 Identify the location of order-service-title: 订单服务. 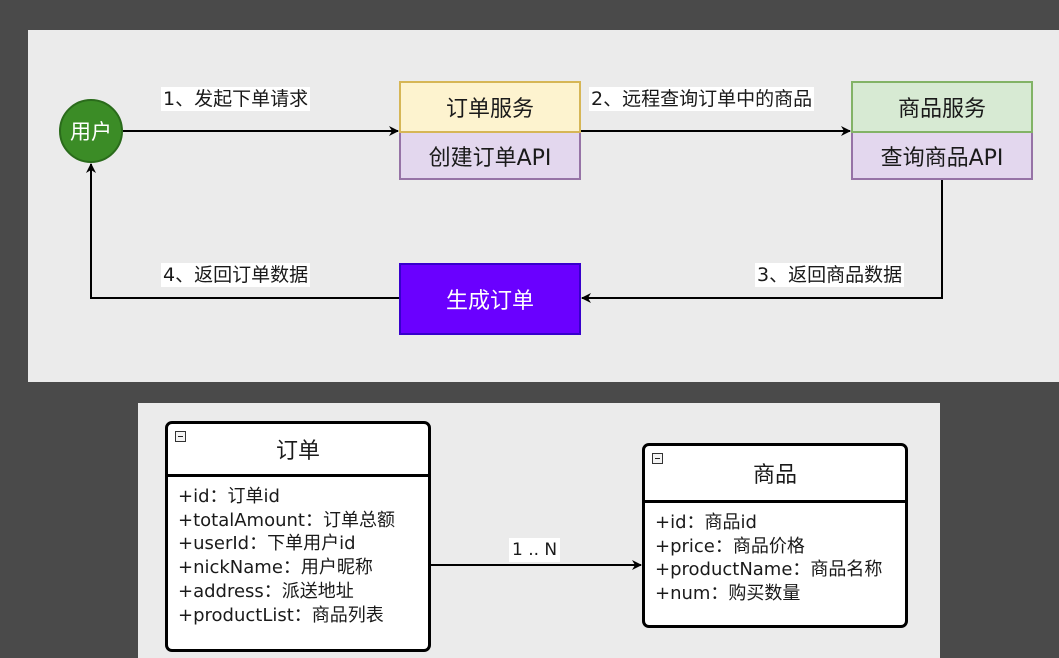
(490, 107).